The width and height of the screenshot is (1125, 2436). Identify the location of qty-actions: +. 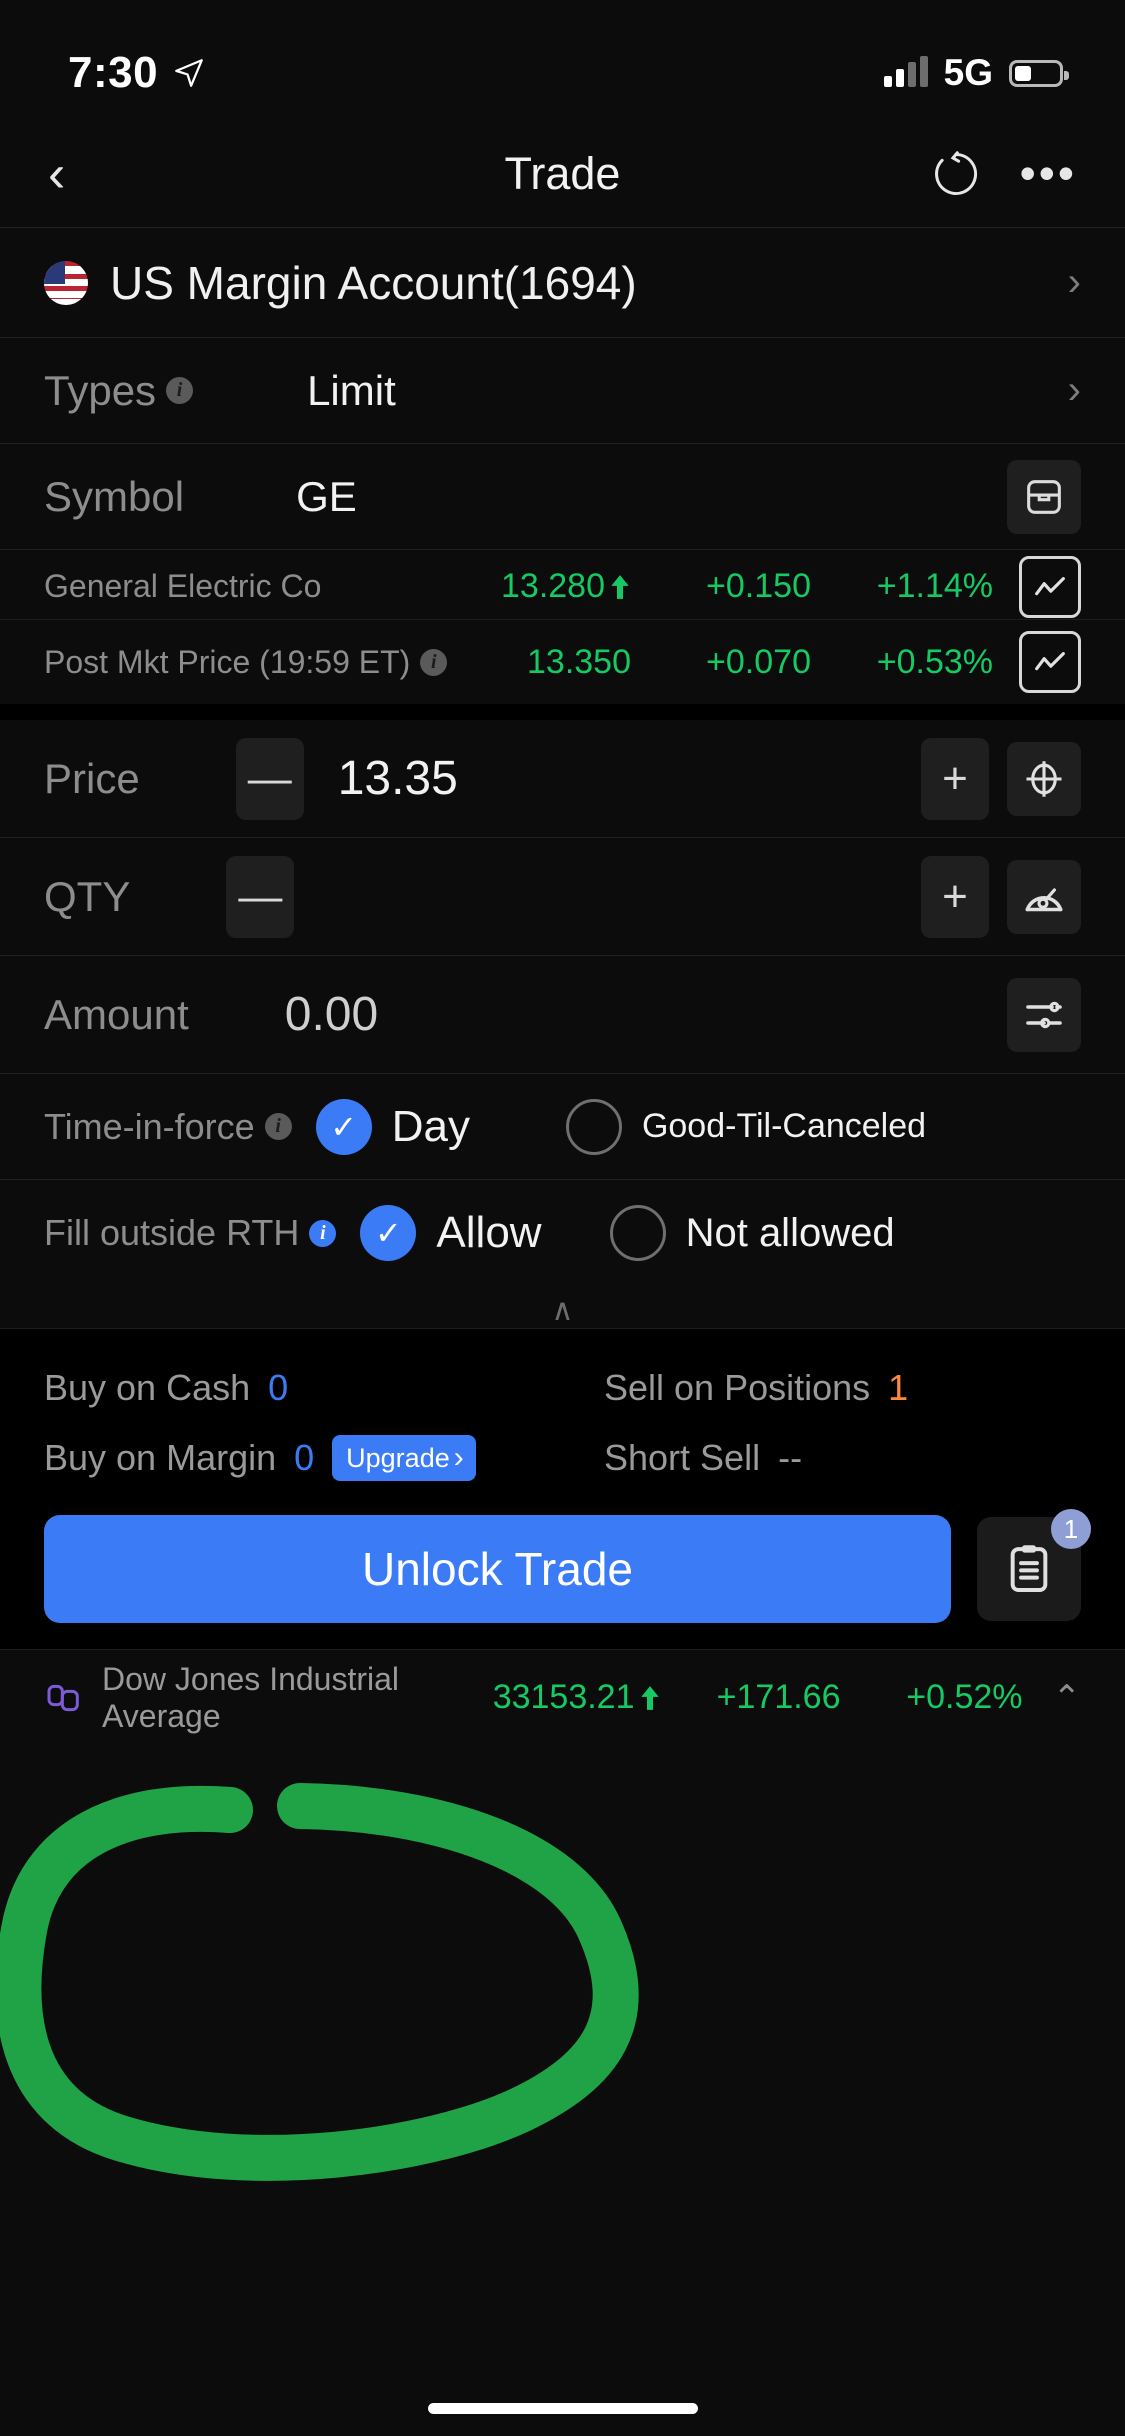
(1001, 896).